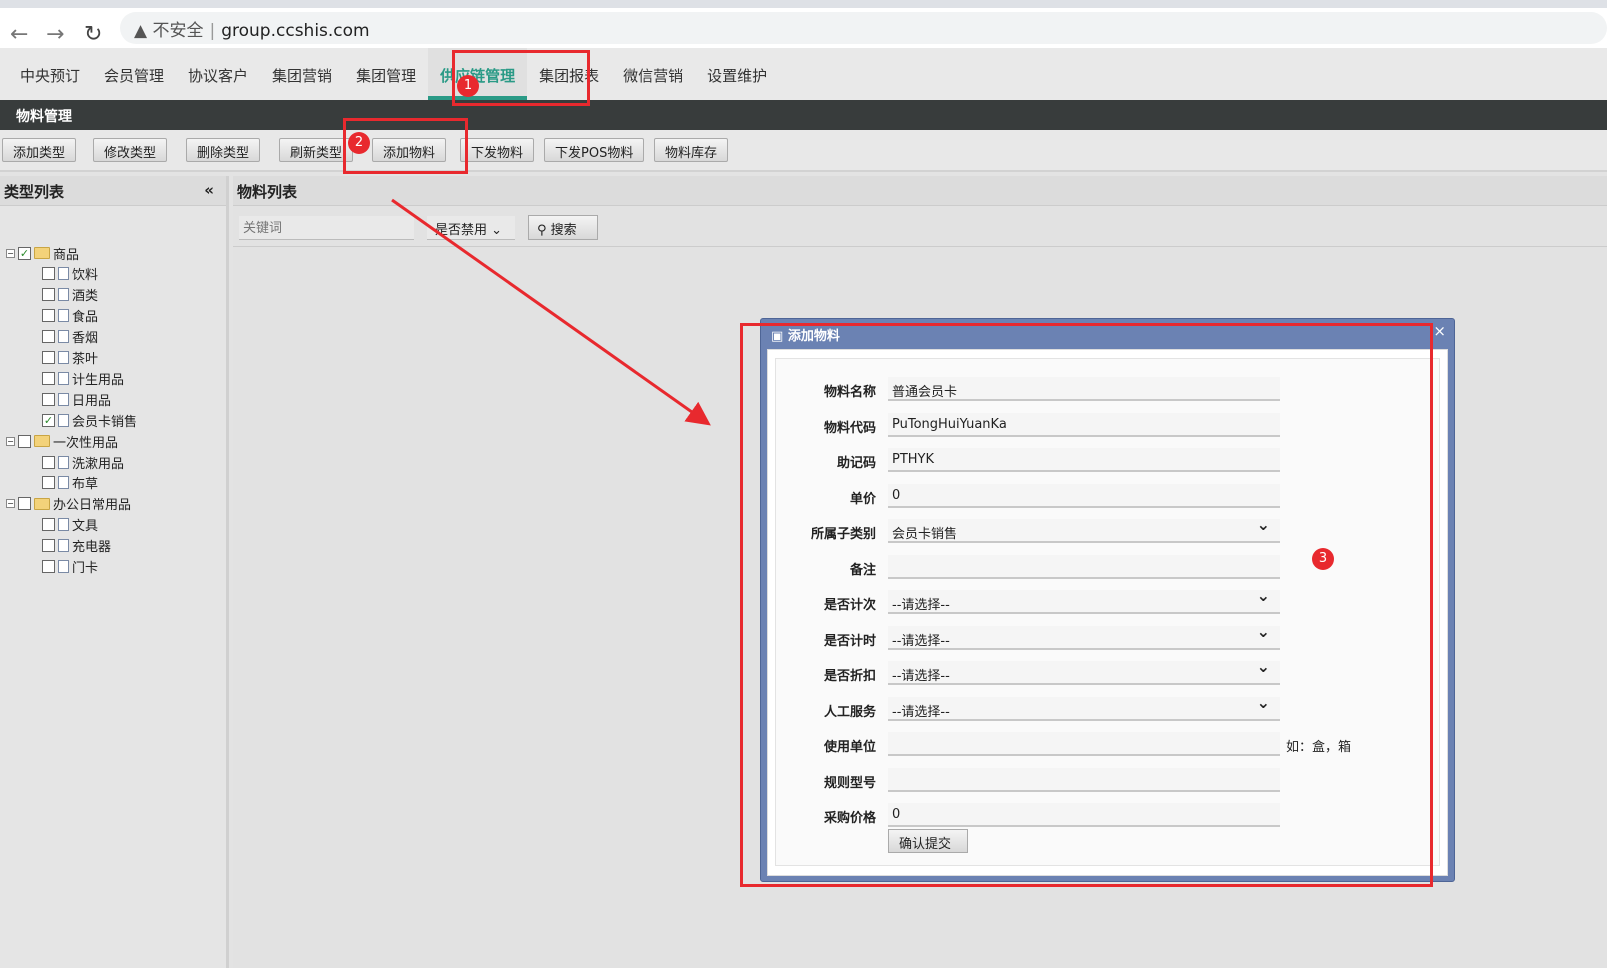 The image size is (1607, 968). I want to click on annotation-marker-2: 2, so click(359, 143).